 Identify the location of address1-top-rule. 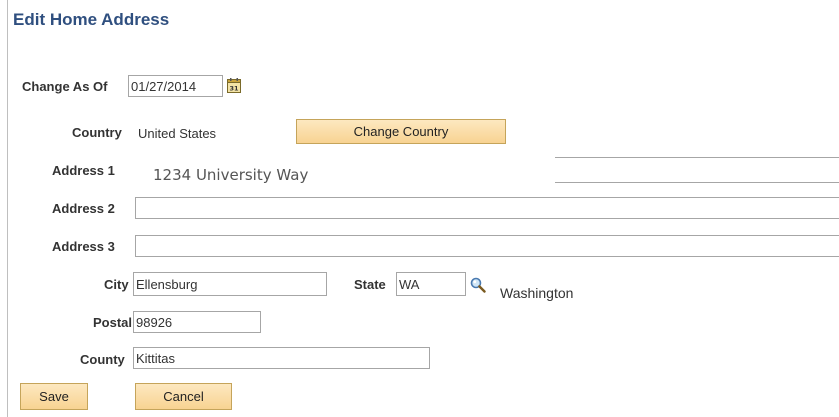
(697, 157).